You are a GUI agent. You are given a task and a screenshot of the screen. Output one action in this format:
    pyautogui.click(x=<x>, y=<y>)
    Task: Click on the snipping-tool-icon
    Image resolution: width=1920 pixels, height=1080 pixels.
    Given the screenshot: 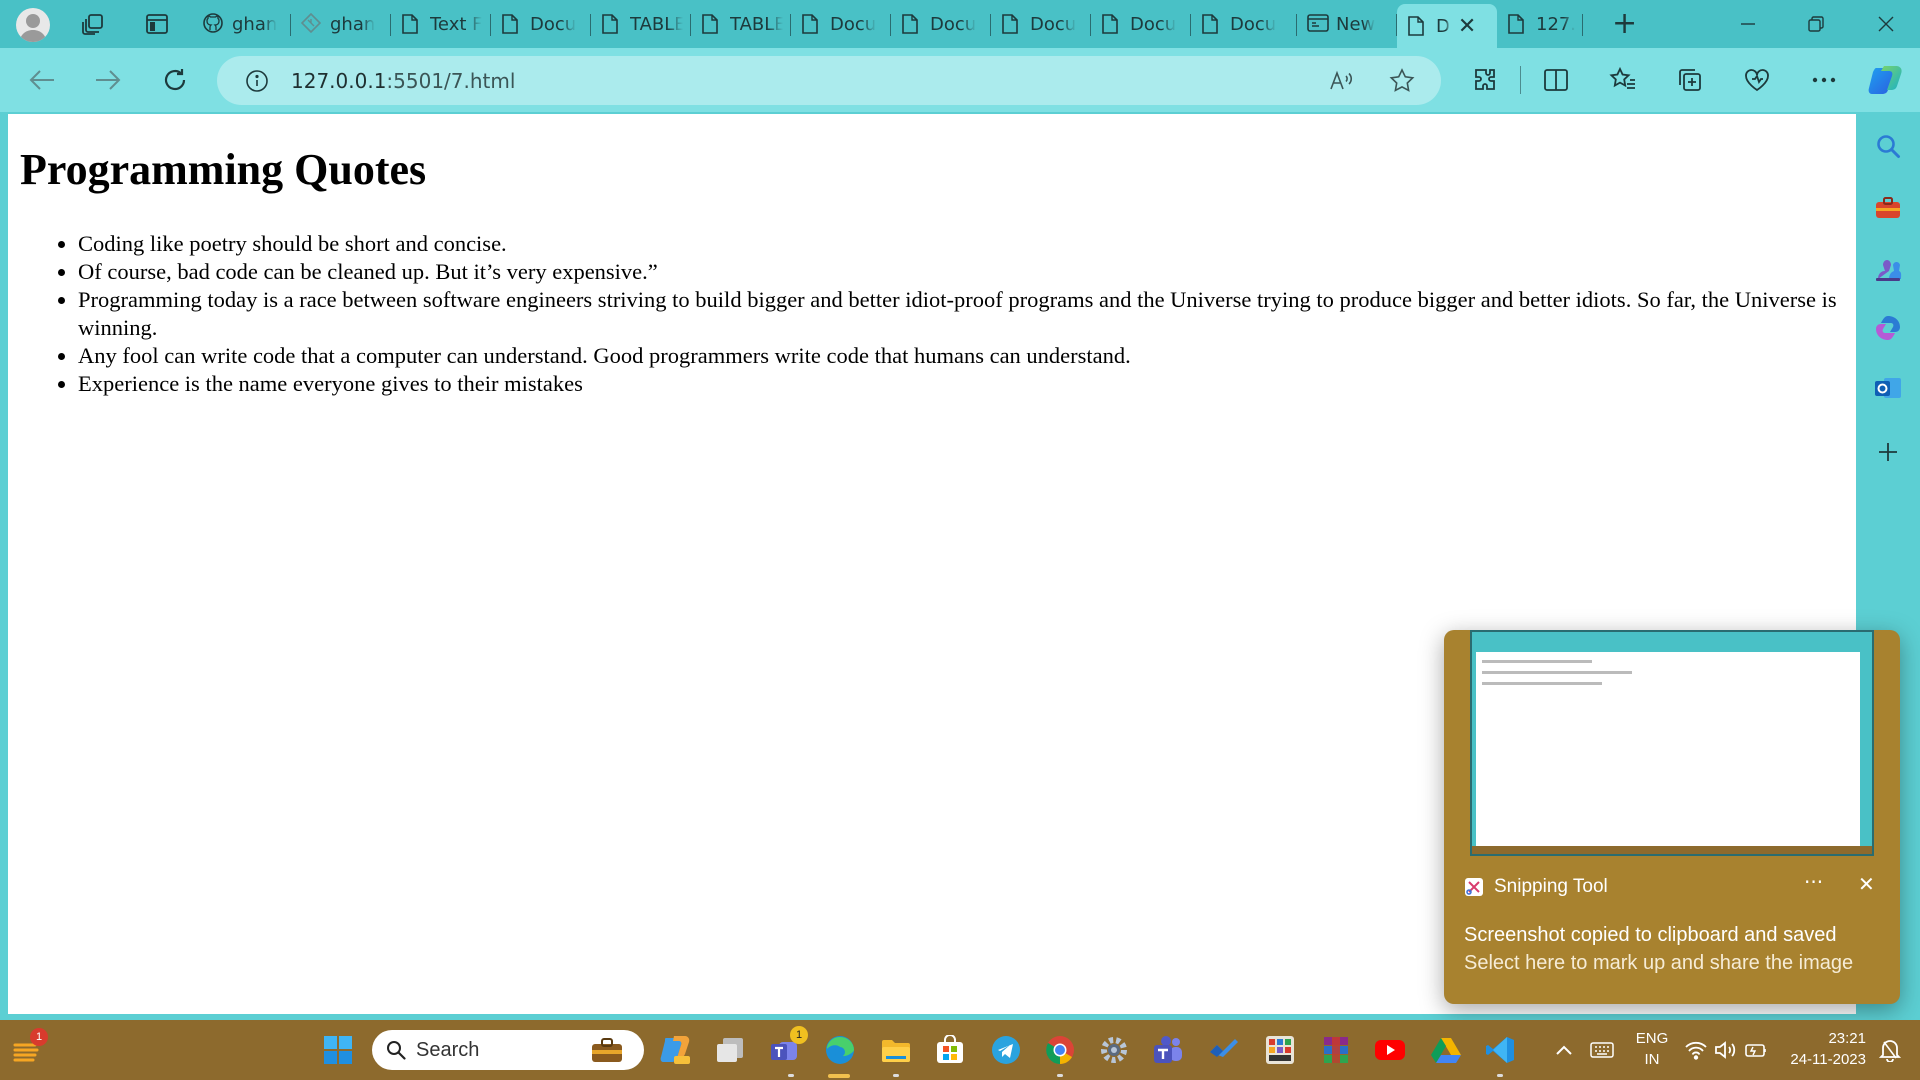 What is the action you would take?
    pyautogui.click(x=1474, y=887)
    